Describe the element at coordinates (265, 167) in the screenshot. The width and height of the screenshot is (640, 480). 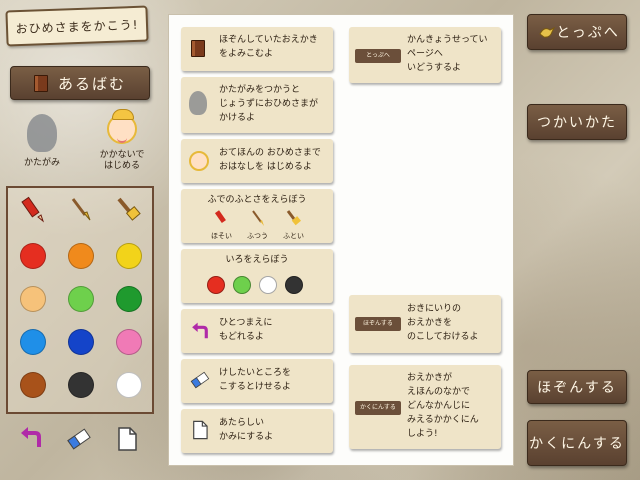
I see `help-princess-line2: おはなしを はじめるよ` at that location.